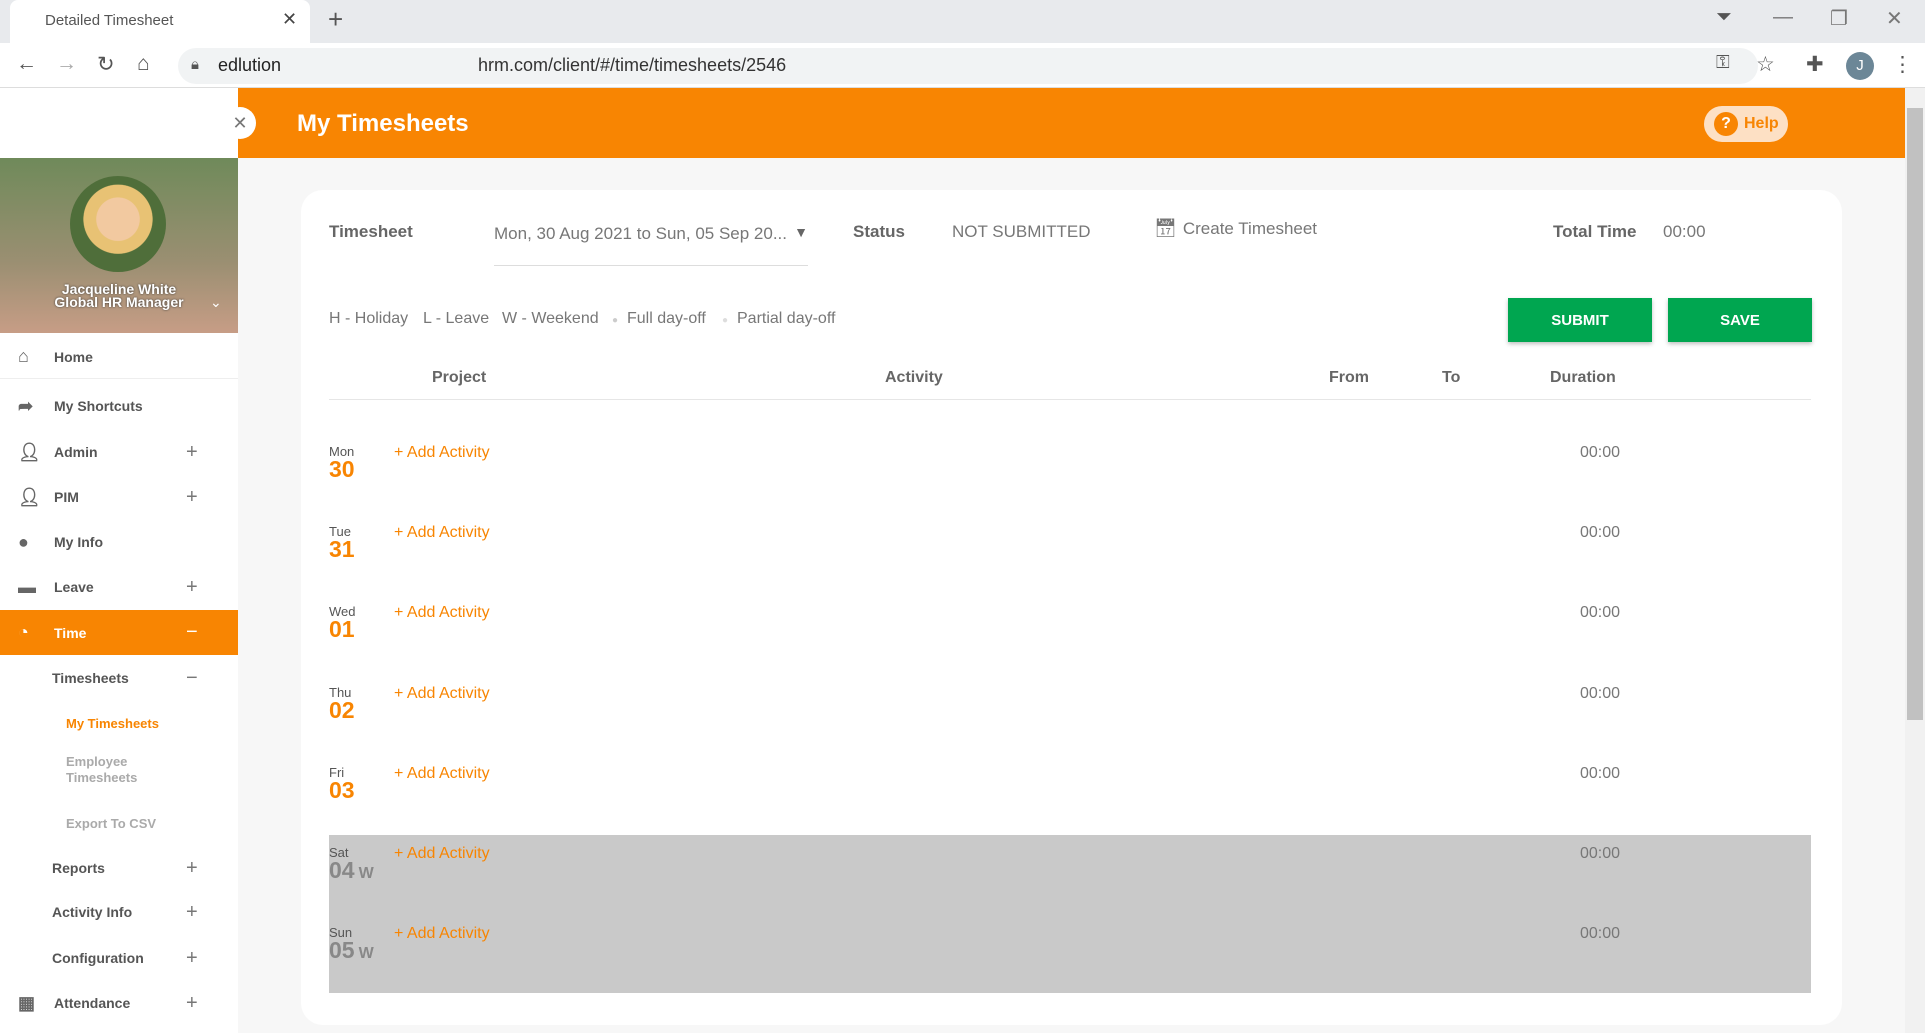 The image size is (1925, 1033). What do you see at coordinates (76, 452) in the screenshot?
I see `menu-label: Admin` at bounding box center [76, 452].